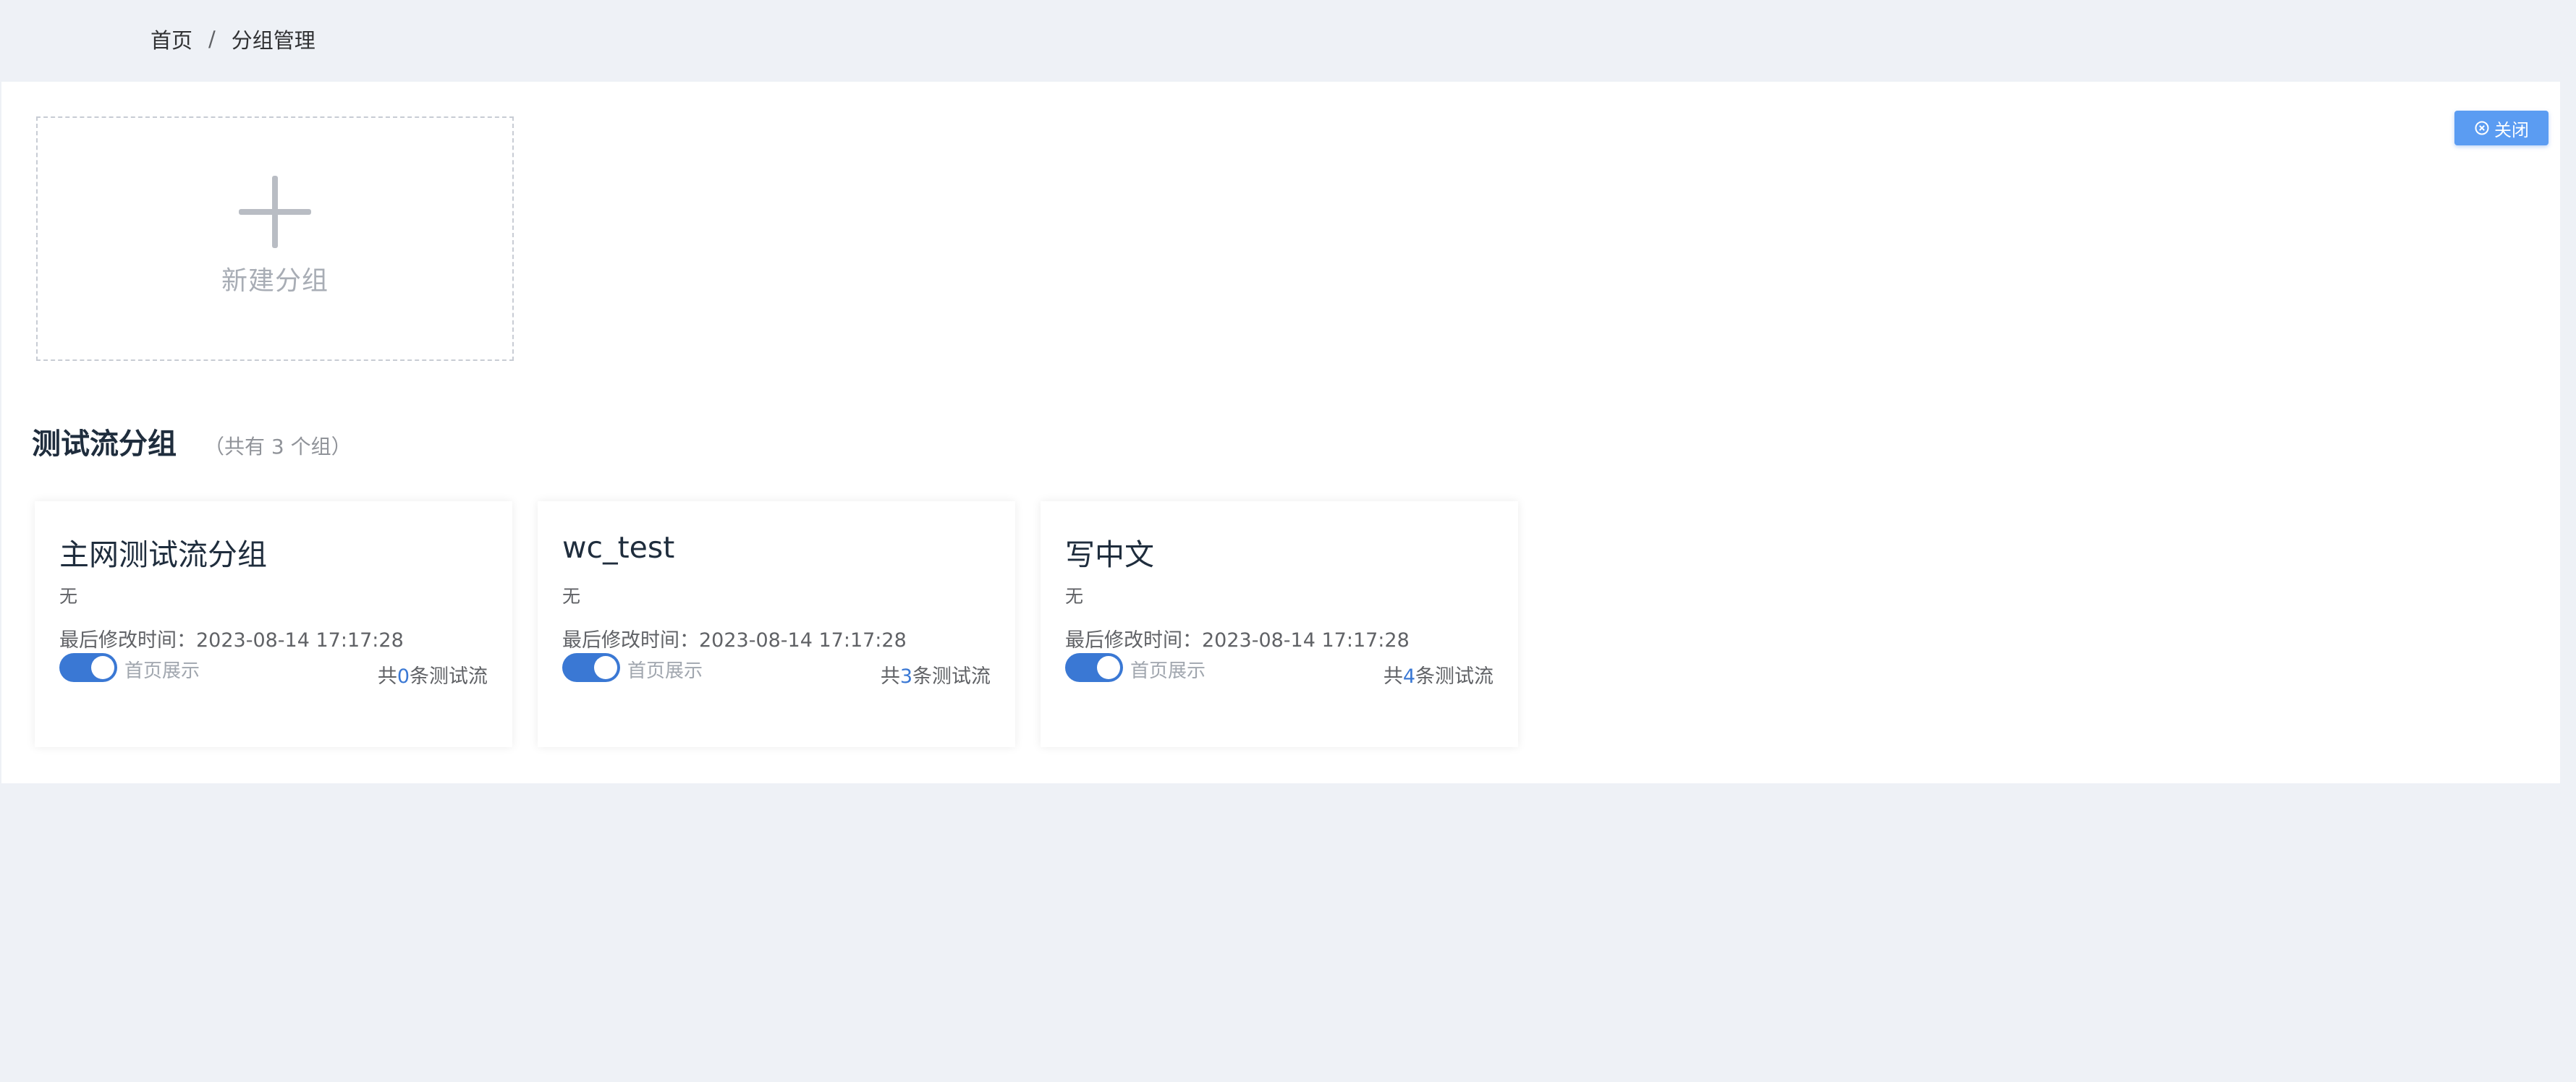  Describe the element at coordinates (163, 554) in the screenshot. I see `group-name: 主网测试流分组` at that location.